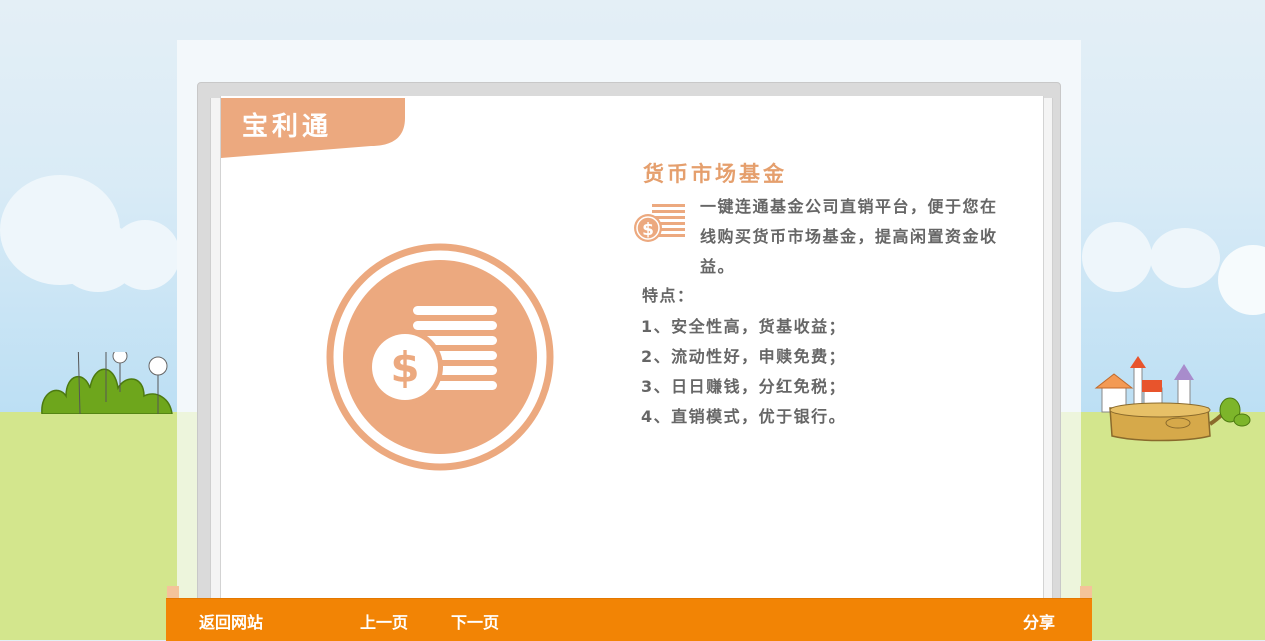 The width and height of the screenshot is (1265, 641). Describe the element at coordinates (744, 356) in the screenshot. I see `feature-item: 2、流动性好，申赎免费；` at that location.